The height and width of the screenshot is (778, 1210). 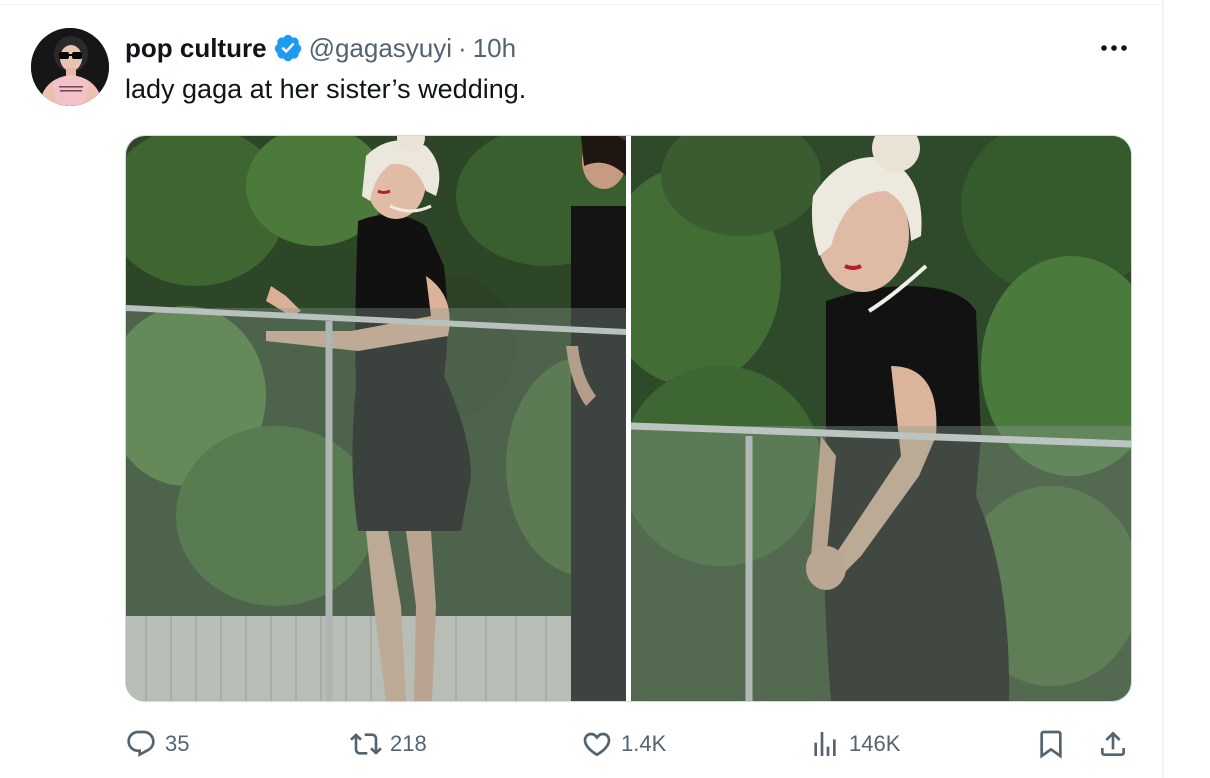 I want to click on reply-button: 35, so click(x=157, y=744).